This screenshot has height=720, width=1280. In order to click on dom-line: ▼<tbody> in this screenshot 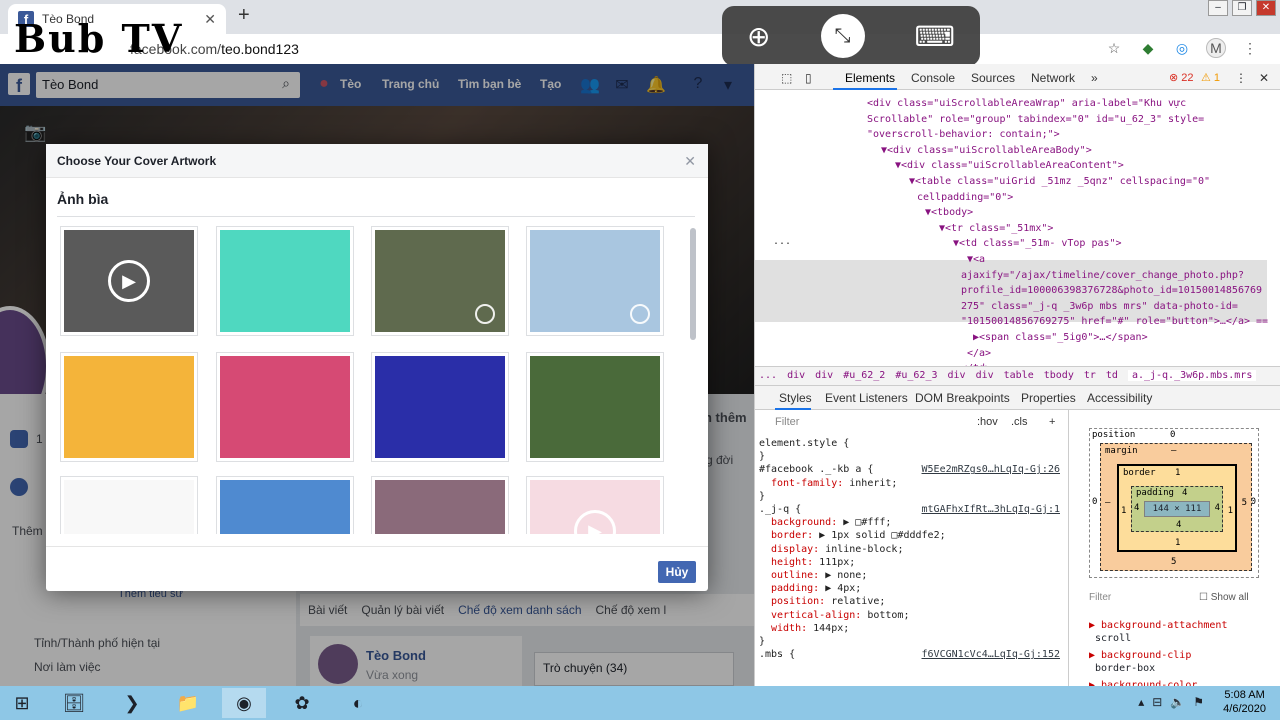, I will do `click(949, 212)`.